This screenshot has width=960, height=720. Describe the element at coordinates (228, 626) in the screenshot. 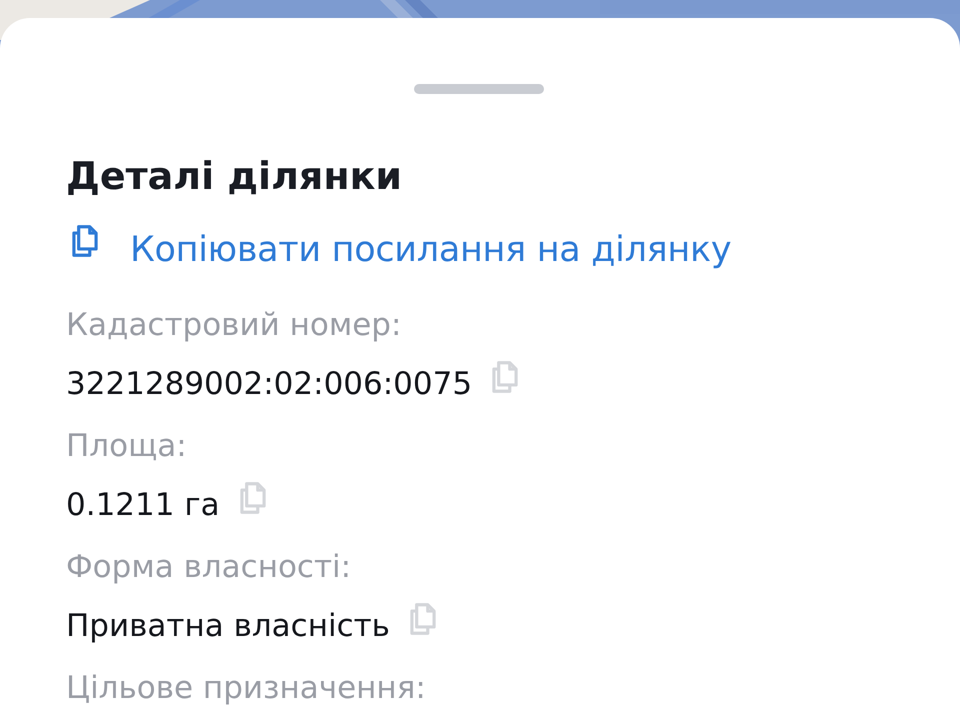

I see `field-value: Приватна власність` at that location.